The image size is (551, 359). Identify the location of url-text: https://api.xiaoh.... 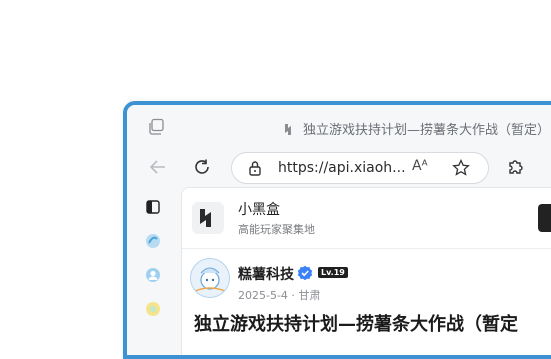
(342, 168).